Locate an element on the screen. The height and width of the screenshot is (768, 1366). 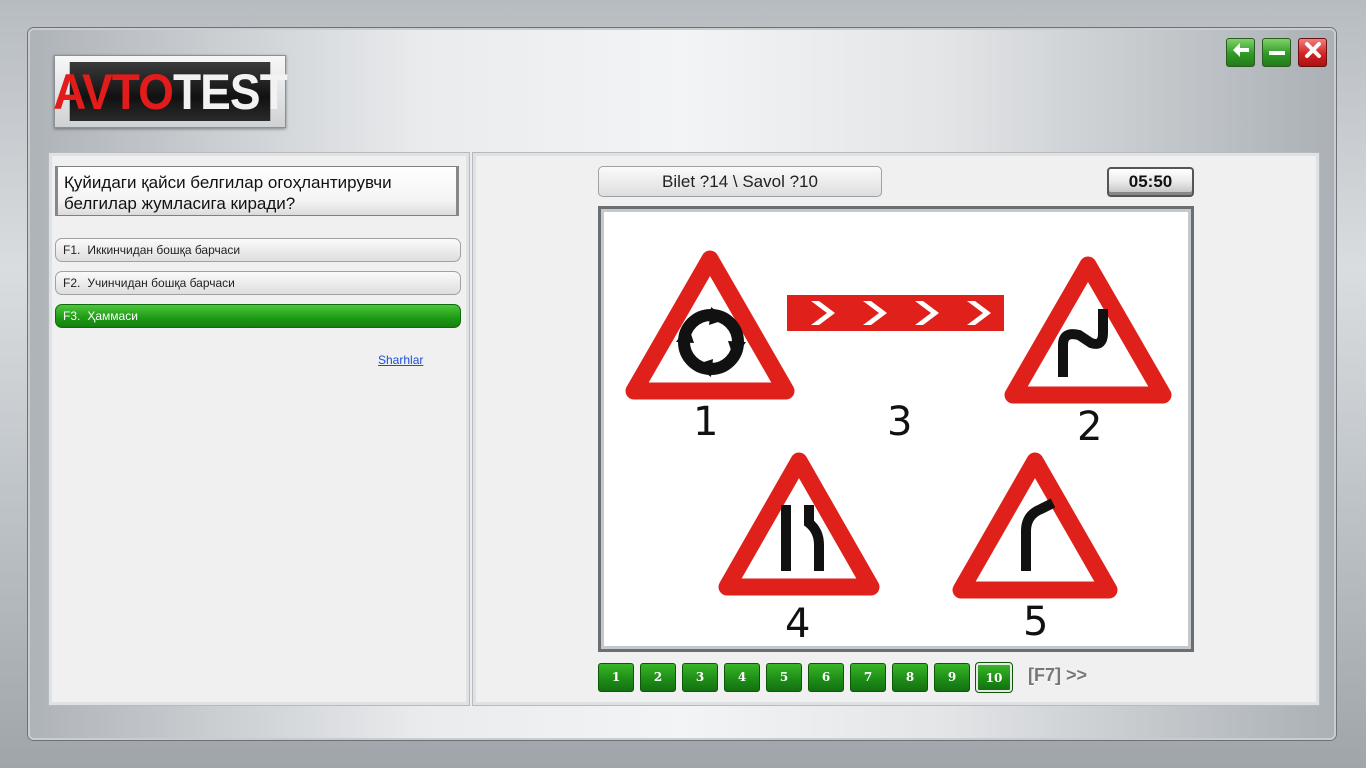
question-nav-8: 8 is located at coordinates (910, 677).